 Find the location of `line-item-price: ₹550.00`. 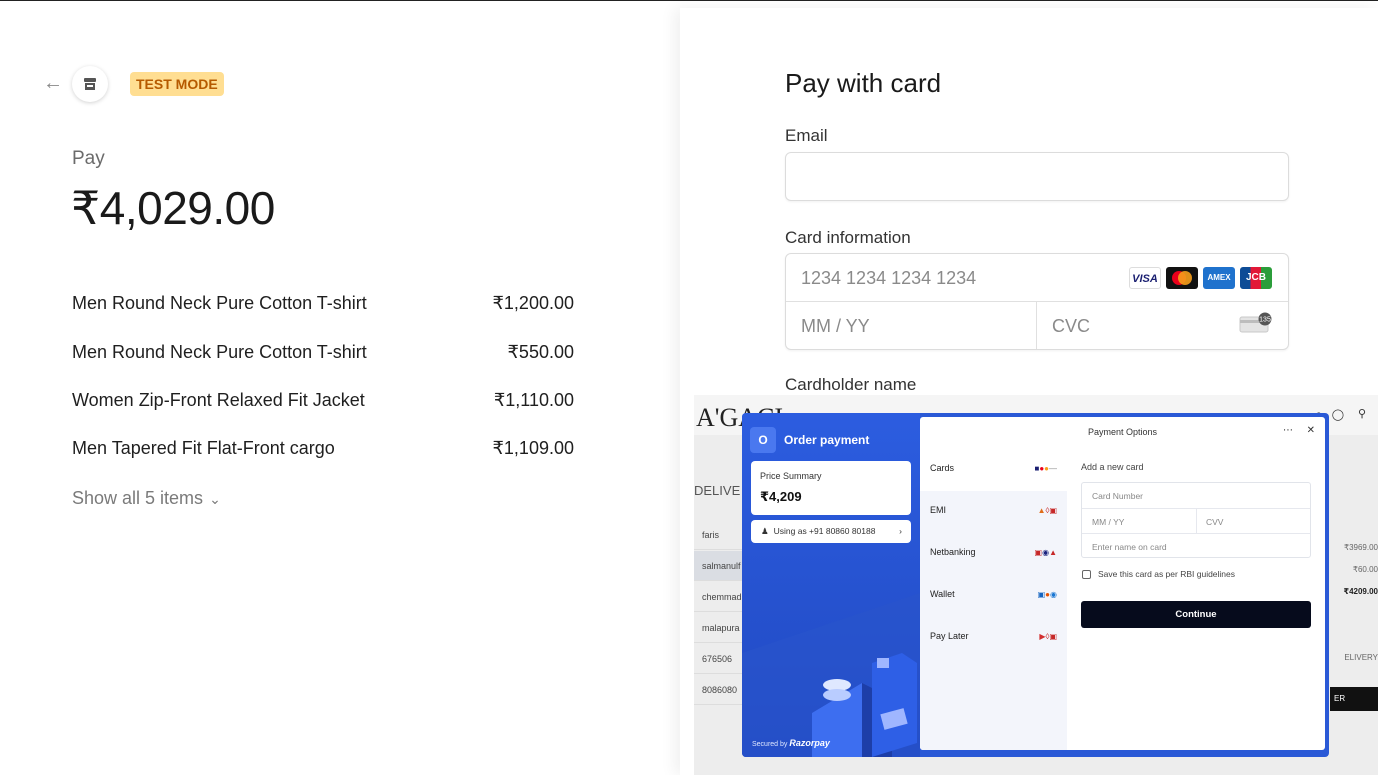

line-item-price: ₹550.00 is located at coordinates (540, 352).